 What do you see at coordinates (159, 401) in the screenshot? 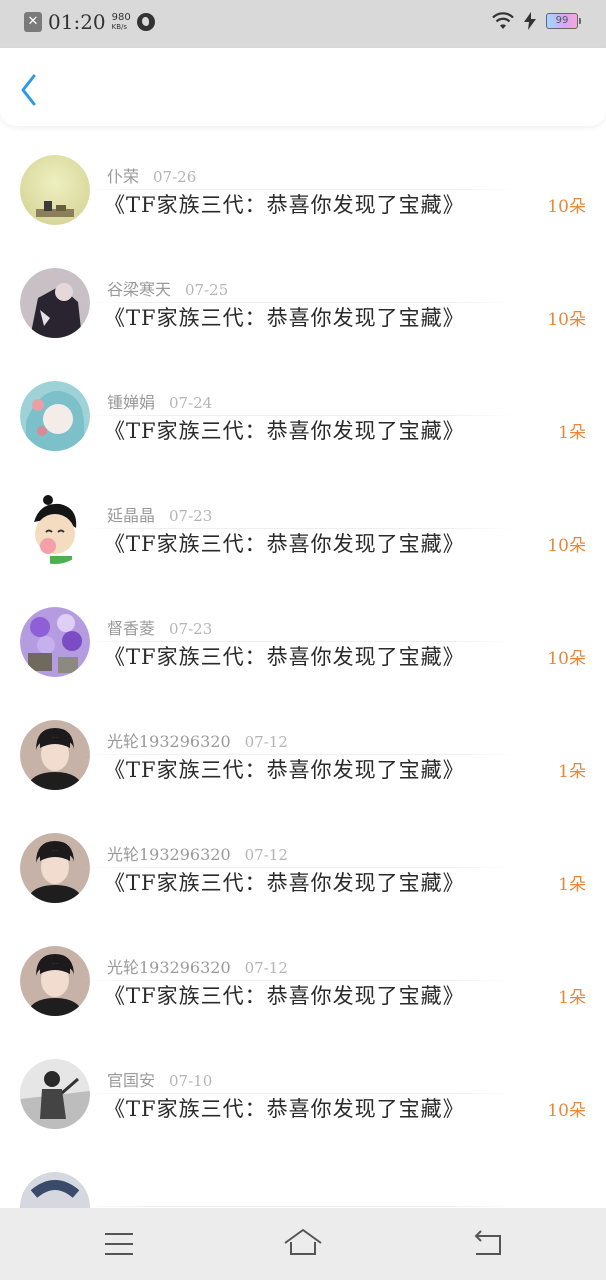
I see `gift-meta: 锺婵娟 07-24` at bounding box center [159, 401].